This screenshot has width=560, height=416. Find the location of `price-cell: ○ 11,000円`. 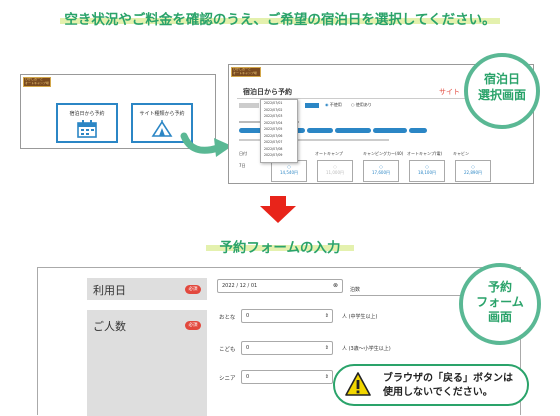

price-cell: ○ 11,000円 is located at coordinates (335, 171).